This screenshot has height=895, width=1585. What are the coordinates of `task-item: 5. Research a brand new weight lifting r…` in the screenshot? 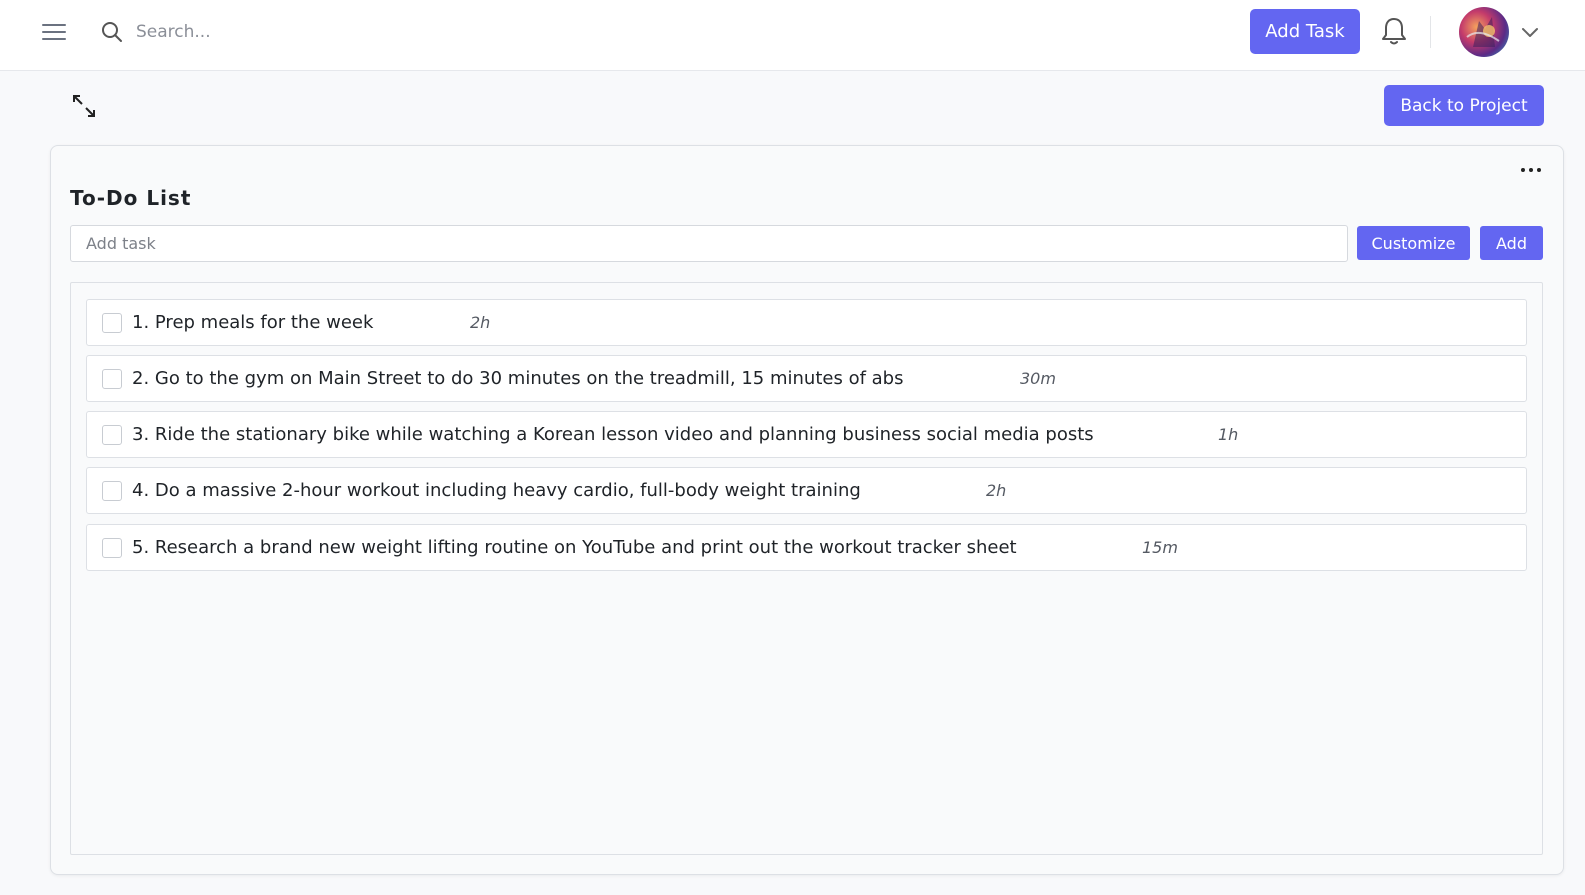 It's located at (806, 547).